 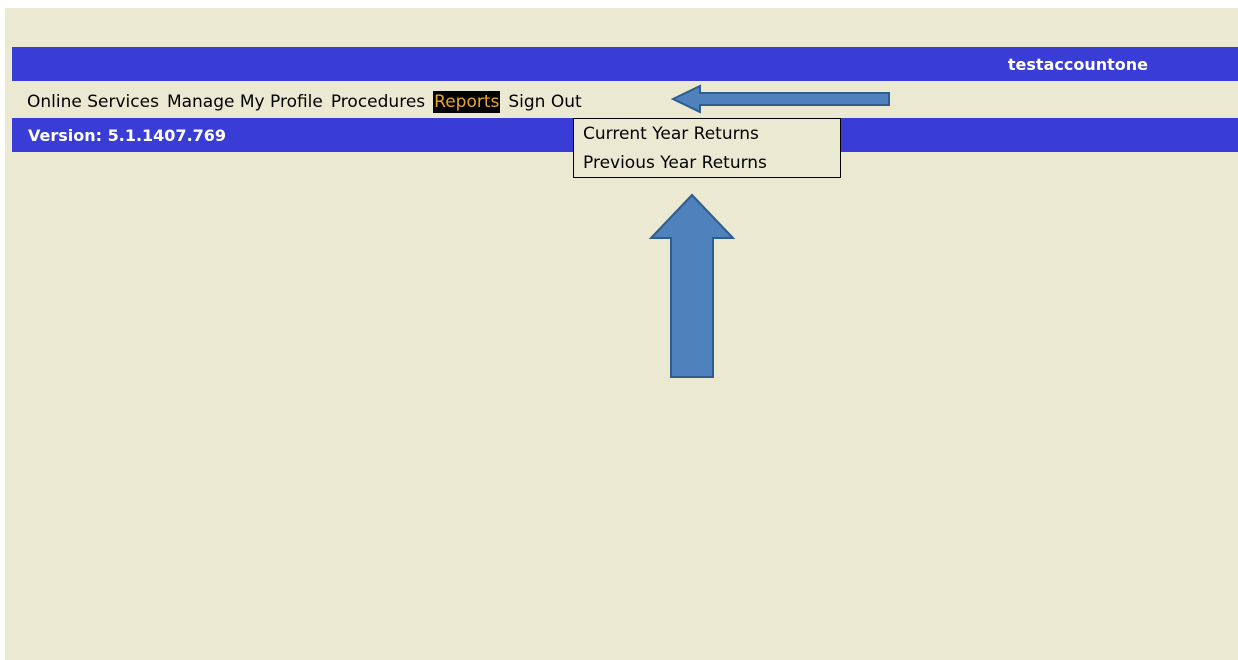 What do you see at coordinates (127, 135) in the screenshot?
I see `version-label: Version: 5.1.1407.769` at bounding box center [127, 135].